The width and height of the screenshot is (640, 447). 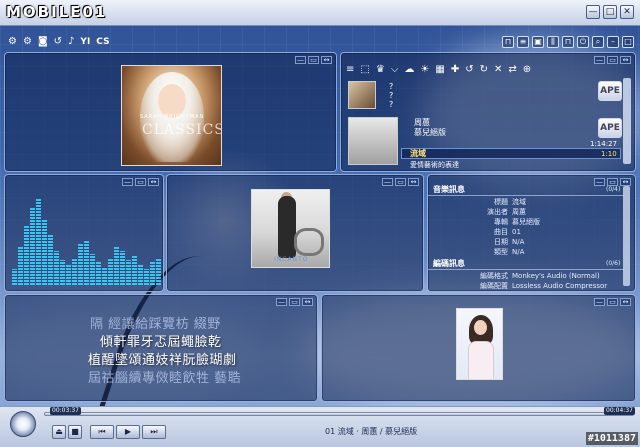 What do you see at coordinates (610, 91) in the screenshot?
I see `format-badge: APE` at bounding box center [610, 91].